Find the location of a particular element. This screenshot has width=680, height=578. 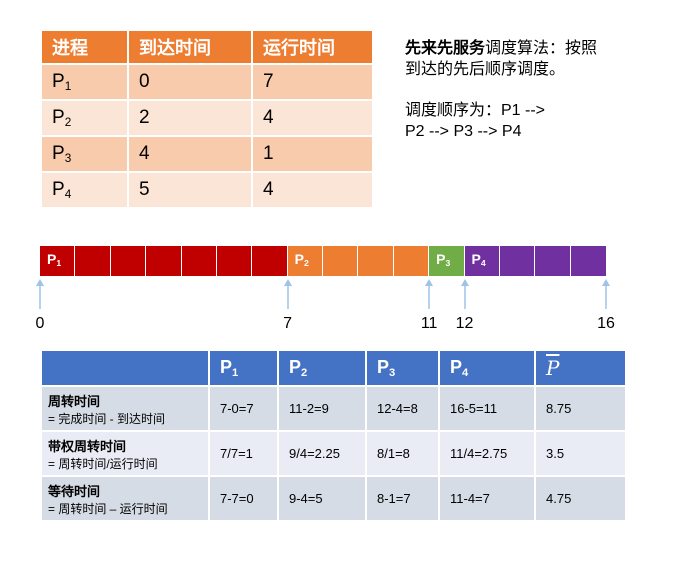

metric-value: 12-4=8 is located at coordinates (403, 409).